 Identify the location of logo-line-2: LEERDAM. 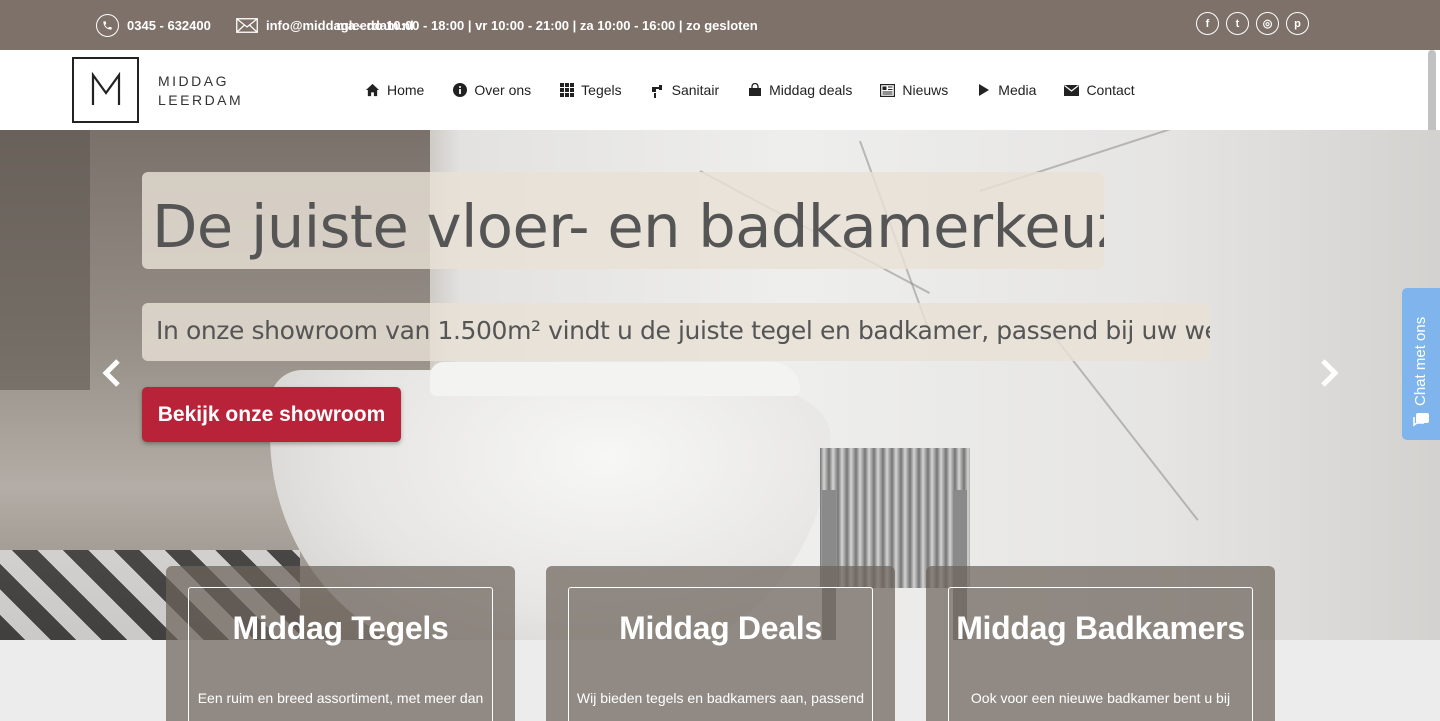
(201, 100).